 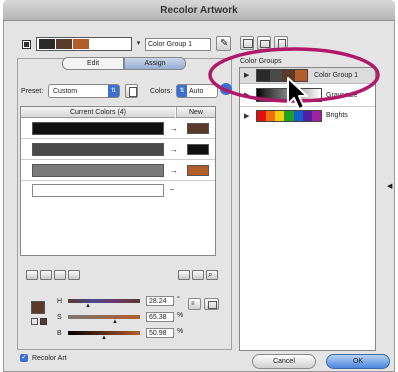 I want to click on s-value: 65.38, so click(x=158, y=317).